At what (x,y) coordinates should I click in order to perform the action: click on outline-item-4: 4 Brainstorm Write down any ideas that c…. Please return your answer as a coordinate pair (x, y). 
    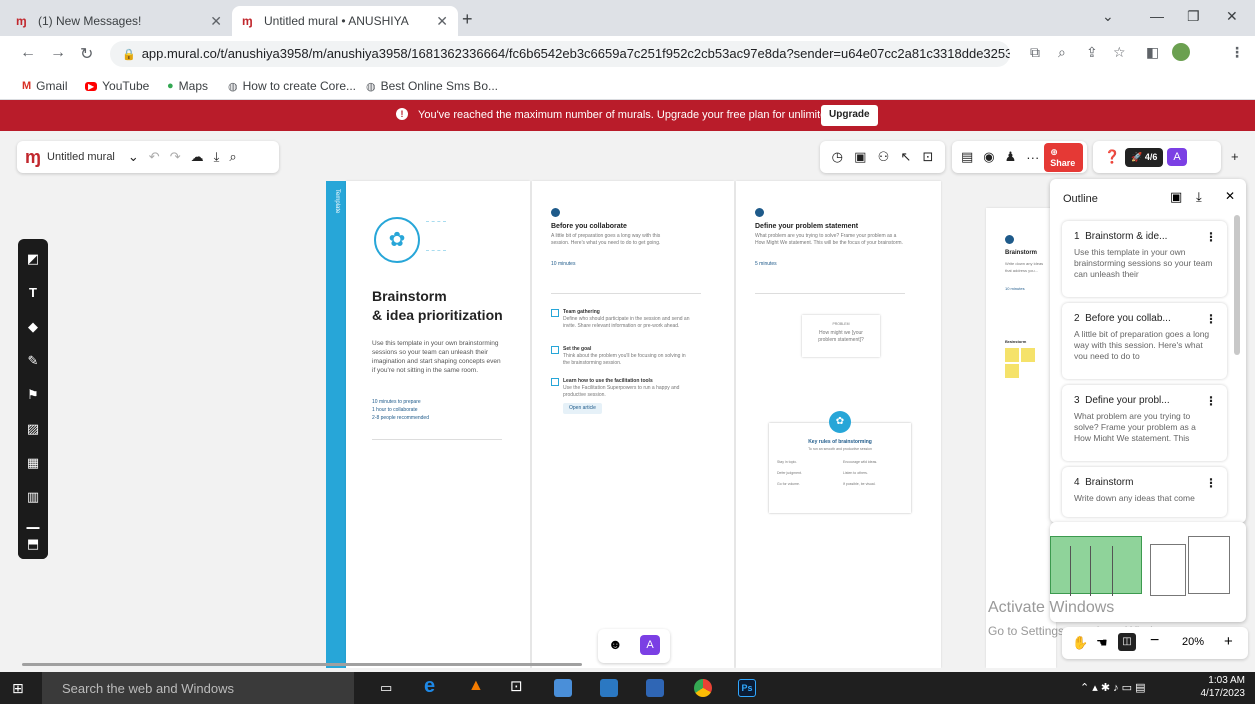
    Looking at the image, I should click on (1144, 492).